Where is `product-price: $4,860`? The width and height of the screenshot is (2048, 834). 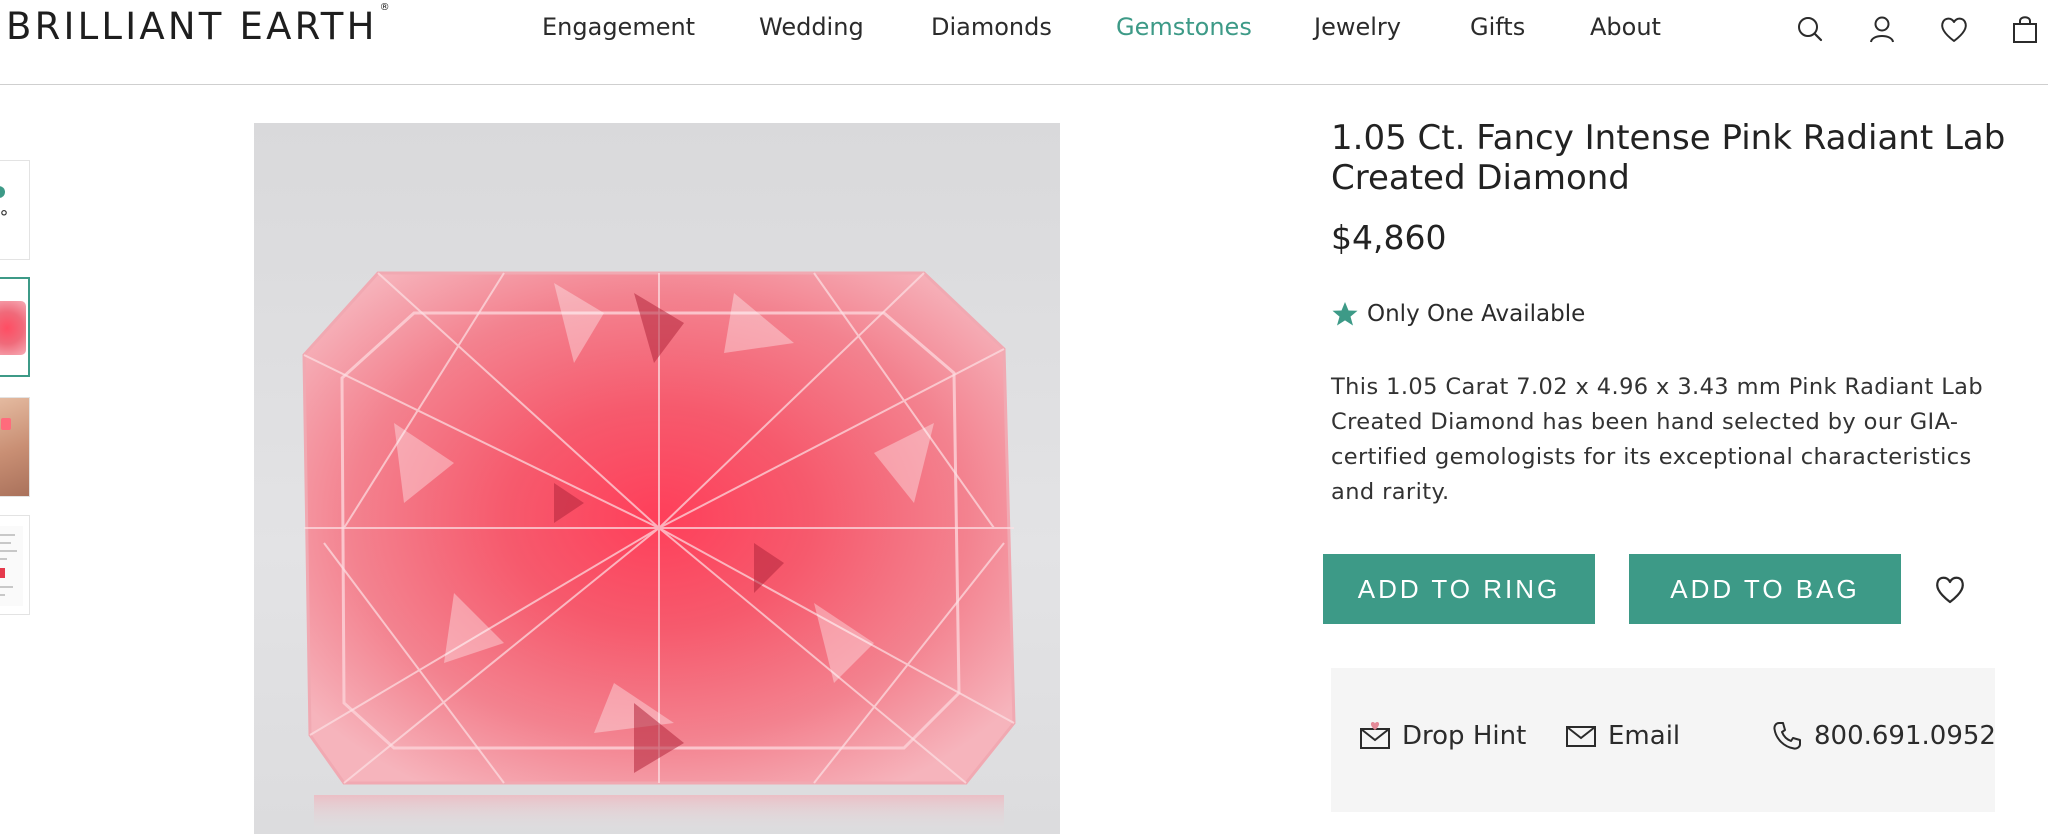
product-price: $4,860 is located at coordinates (1389, 237).